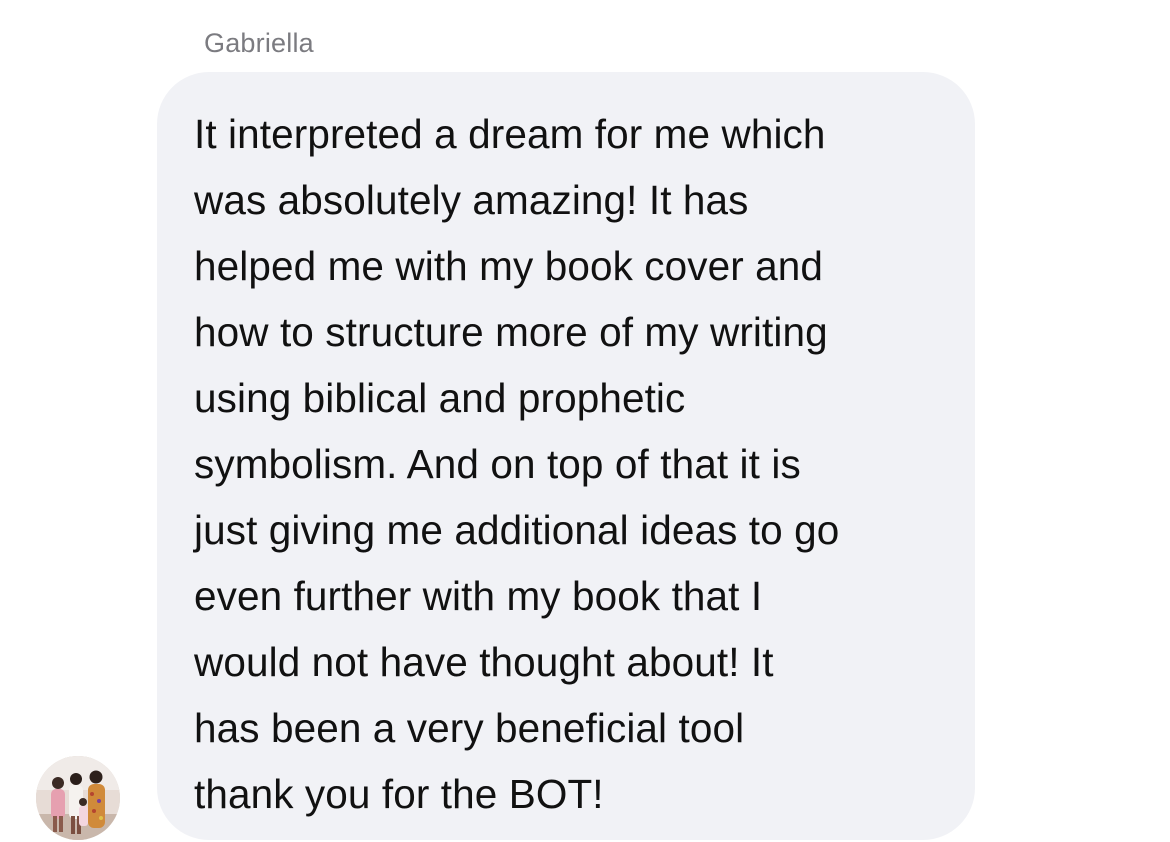 The width and height of the screenshot is (1170, 842). Describe the element at coordinates (471, 200) in the screenshot. I see `message-line: was absolutely amazing! It has` at that location.